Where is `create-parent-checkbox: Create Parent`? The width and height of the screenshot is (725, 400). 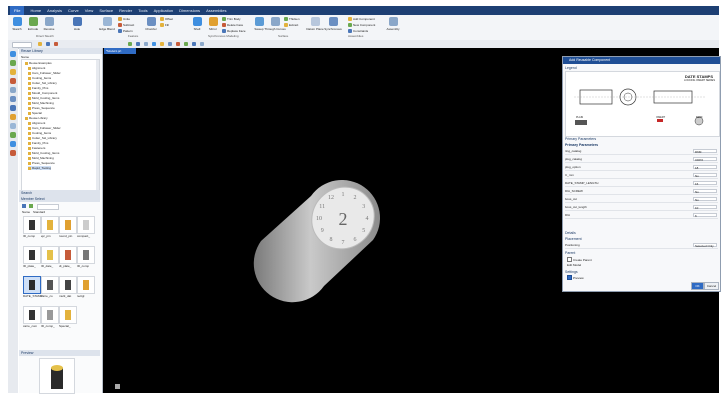 create-parent-checkbox: Create Parent is located at coordinates (579, 259).